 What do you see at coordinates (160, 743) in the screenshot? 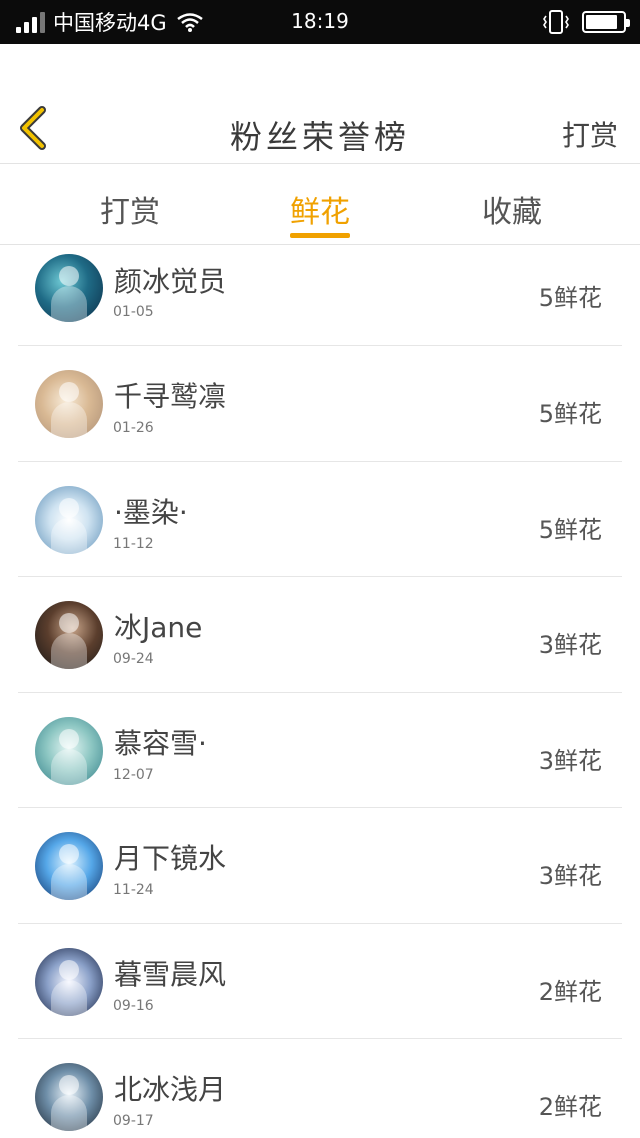
I see `fan-name: 慕容雪·` at bounding box center [160, 743].